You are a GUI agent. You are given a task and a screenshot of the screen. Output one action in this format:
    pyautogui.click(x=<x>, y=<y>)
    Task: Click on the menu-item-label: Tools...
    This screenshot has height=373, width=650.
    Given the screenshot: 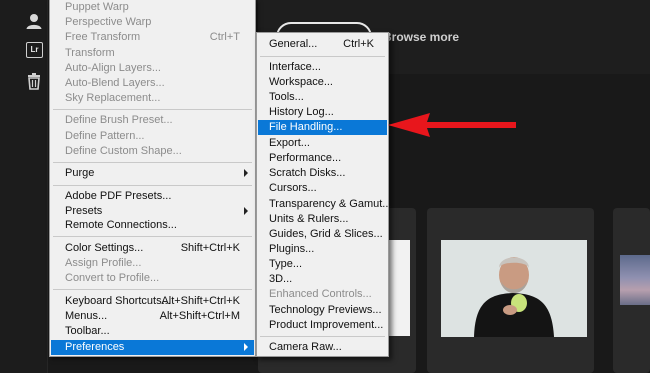 What is the action you would take?
    pyautogui.click(x=286, y=97)
    